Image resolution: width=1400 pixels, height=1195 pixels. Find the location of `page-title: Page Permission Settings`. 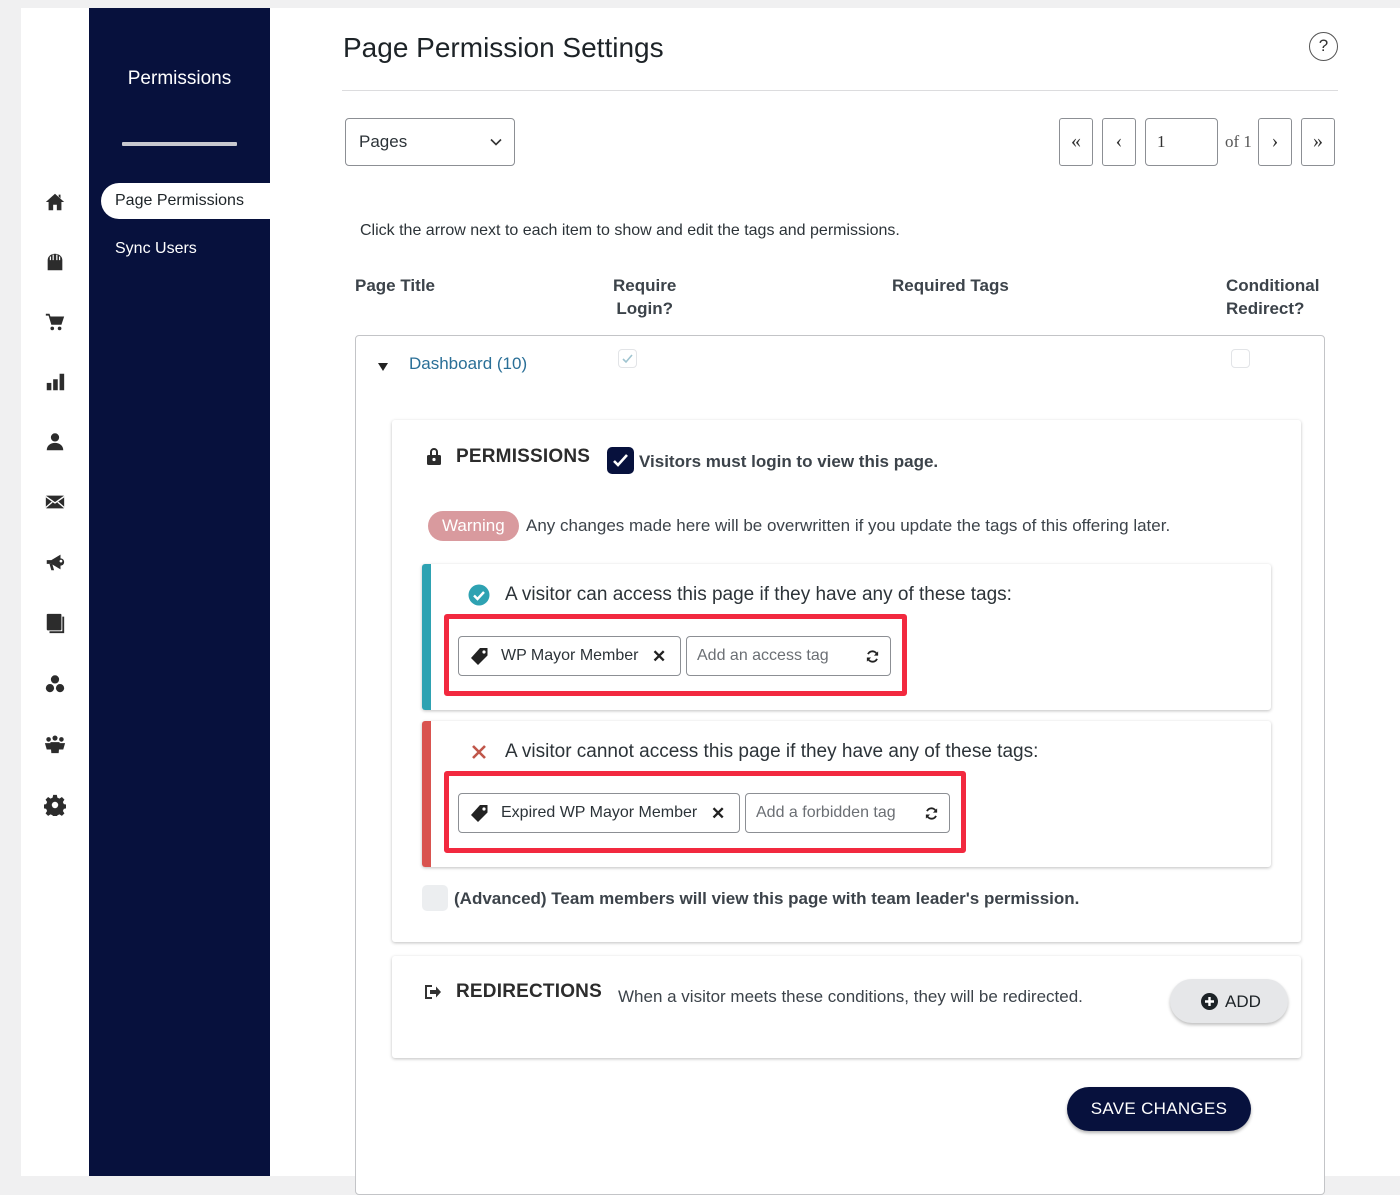

page-title: Page Permission Settings is located at coordinates (503, 47).